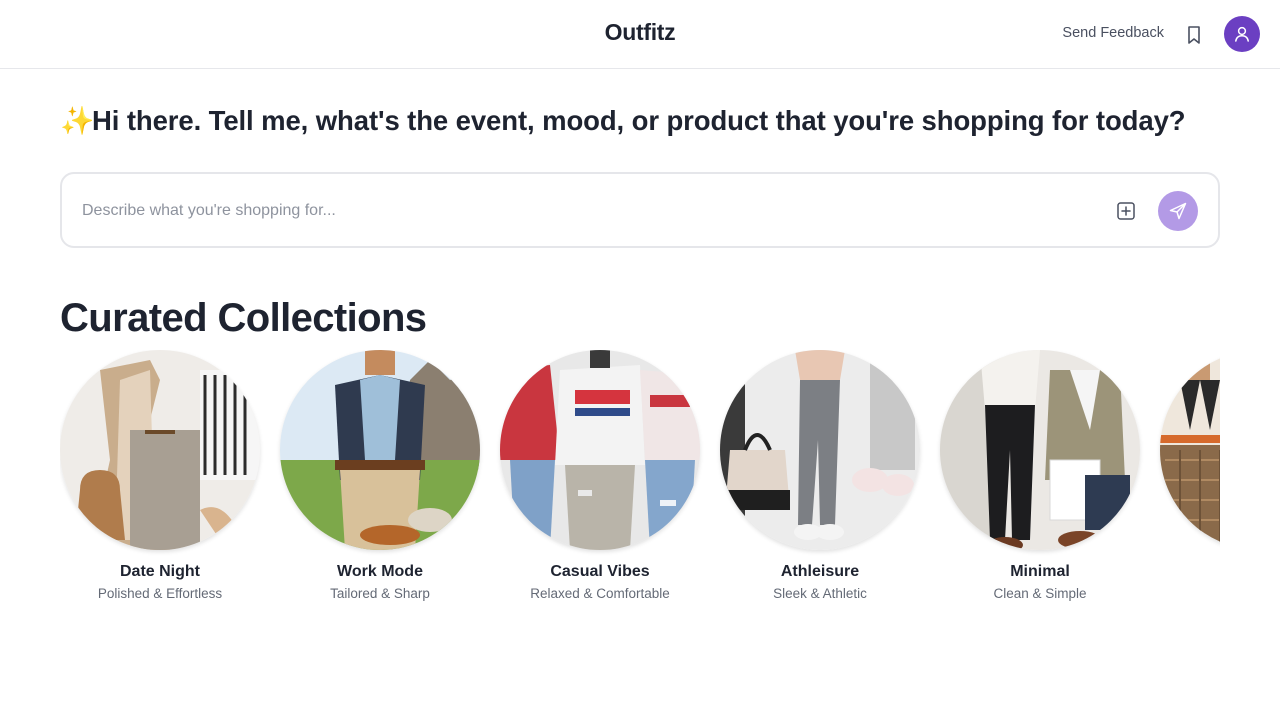 This screenshot has width=1280, height=720. What do you see at coordinates (380, 450) in the screenshot?
I see `collection-image-work-mode` at bounding box center [380, 450].